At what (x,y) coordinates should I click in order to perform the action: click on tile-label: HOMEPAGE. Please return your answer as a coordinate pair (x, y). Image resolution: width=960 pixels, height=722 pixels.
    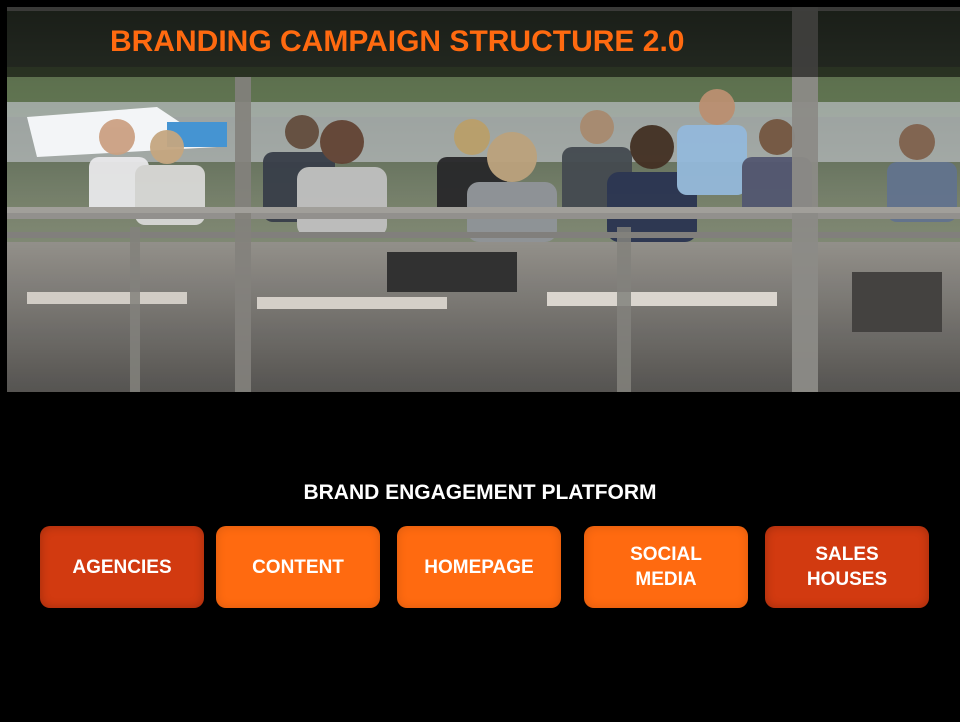
    Looking at the image, I should click on (479, 567).